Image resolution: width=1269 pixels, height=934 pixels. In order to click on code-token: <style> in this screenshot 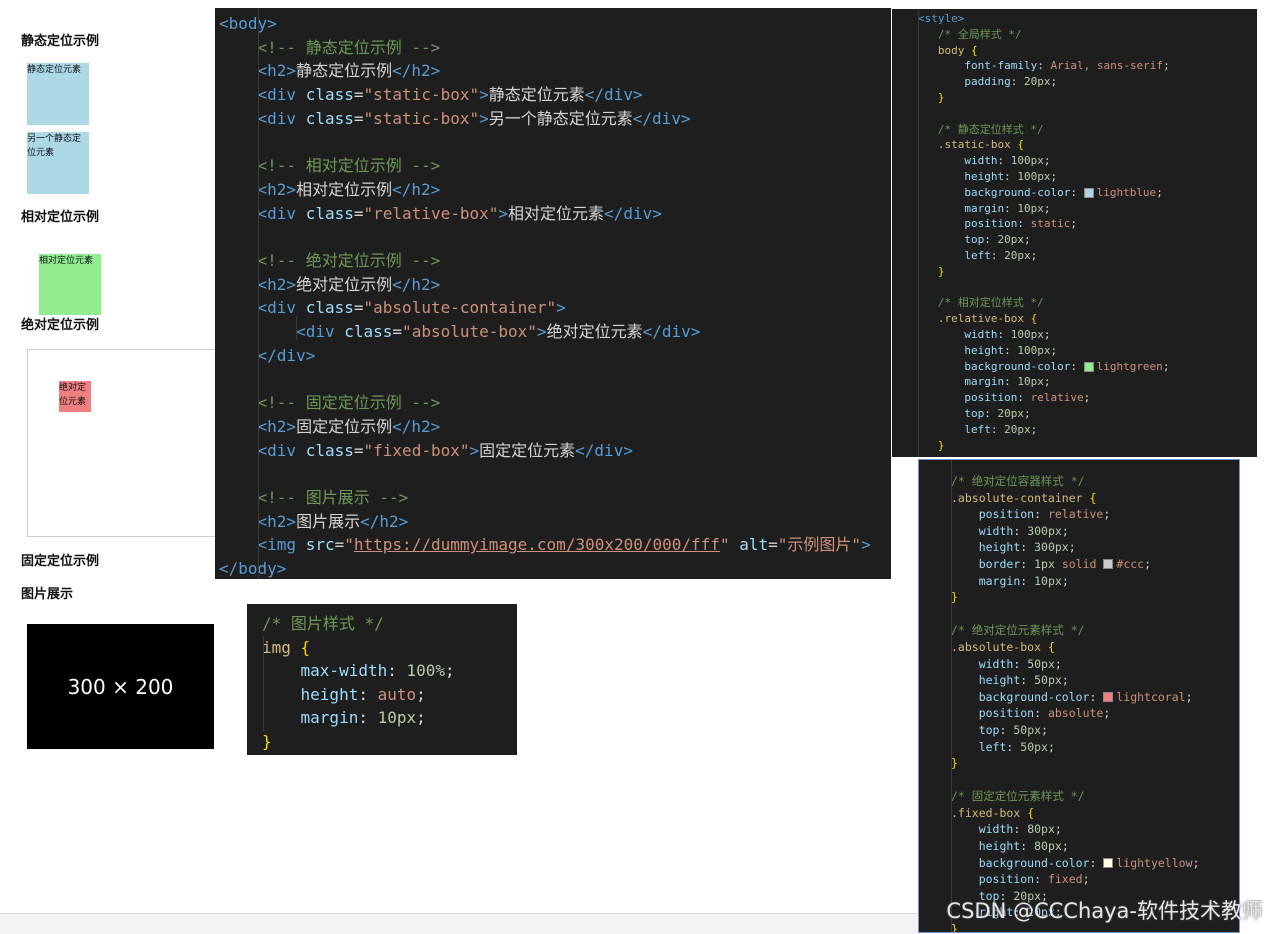, I will do `click(941, 18)`.